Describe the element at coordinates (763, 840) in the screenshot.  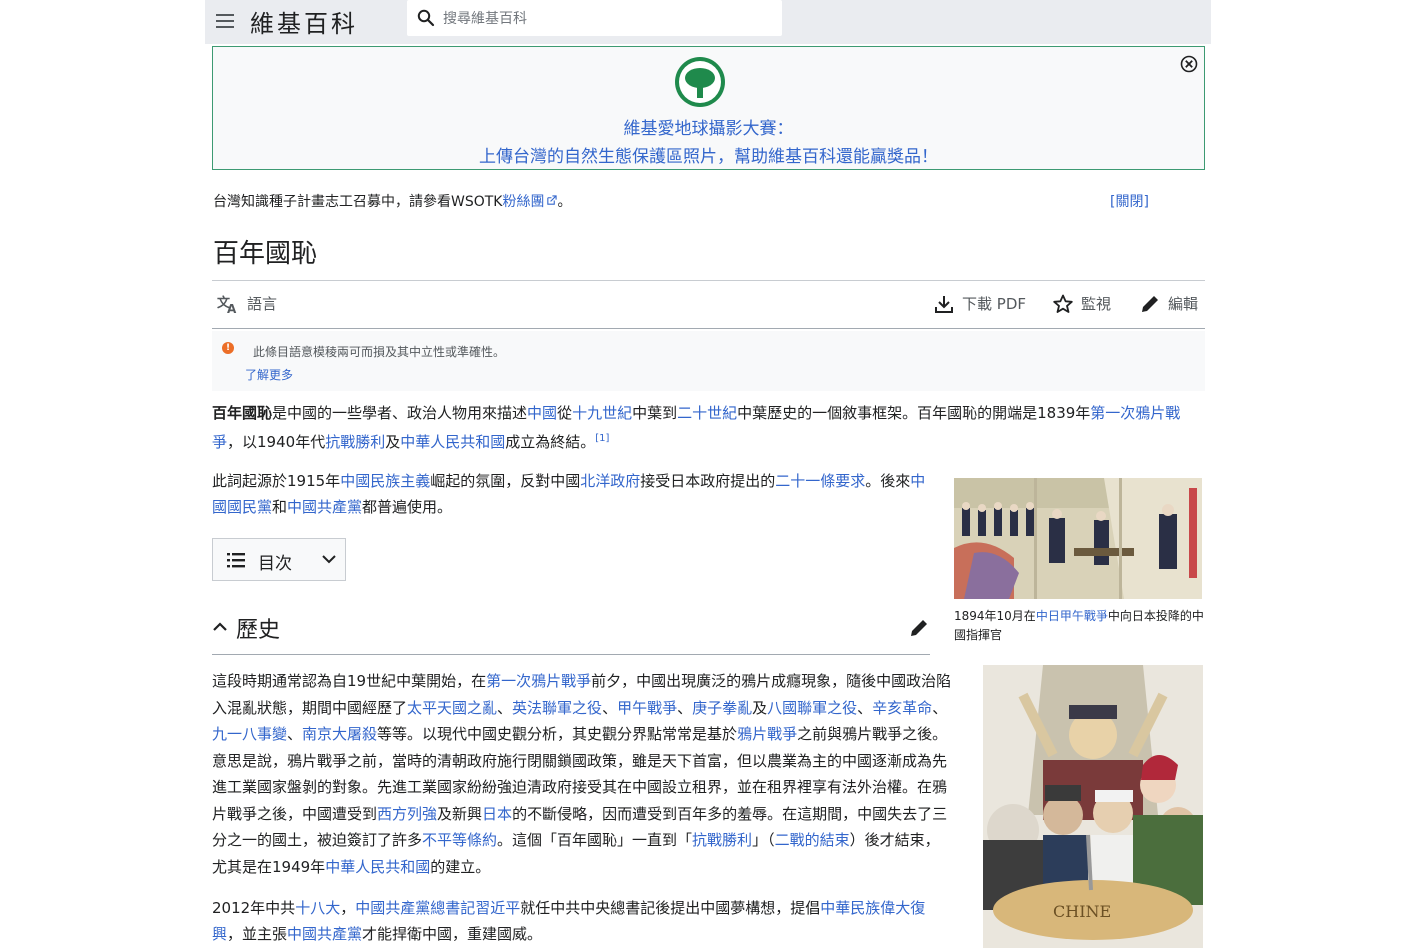
I see `body-text: 」（` at that location.